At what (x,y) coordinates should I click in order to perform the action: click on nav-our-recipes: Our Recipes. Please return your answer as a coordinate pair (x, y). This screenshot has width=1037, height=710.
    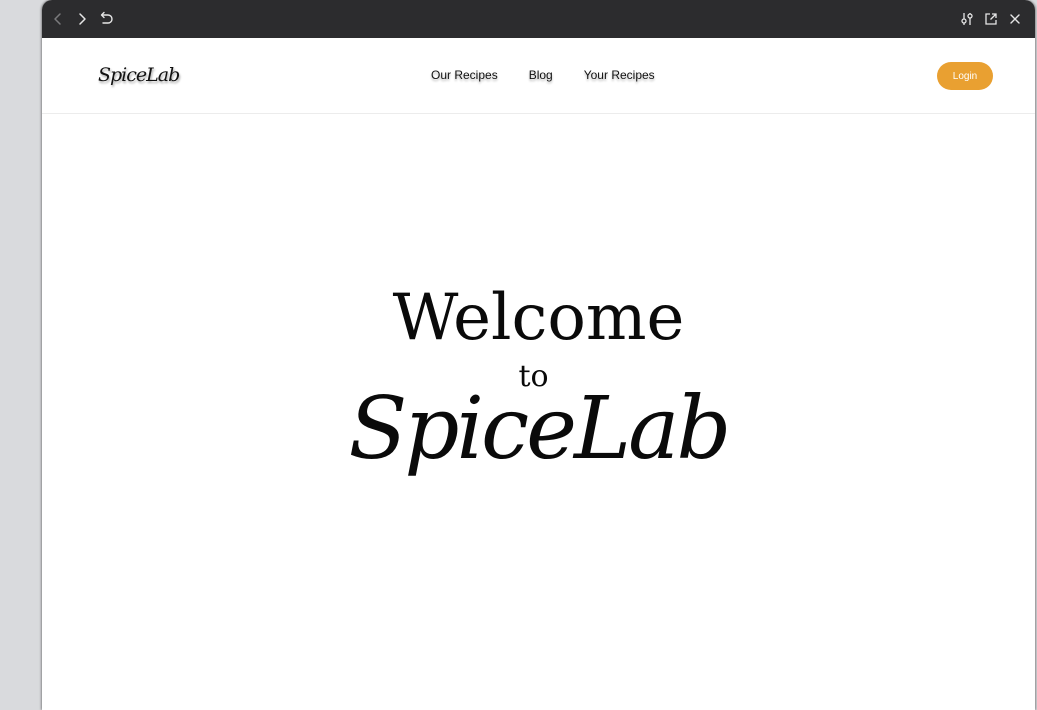
    Looking at the image, I should click on (464, 75).